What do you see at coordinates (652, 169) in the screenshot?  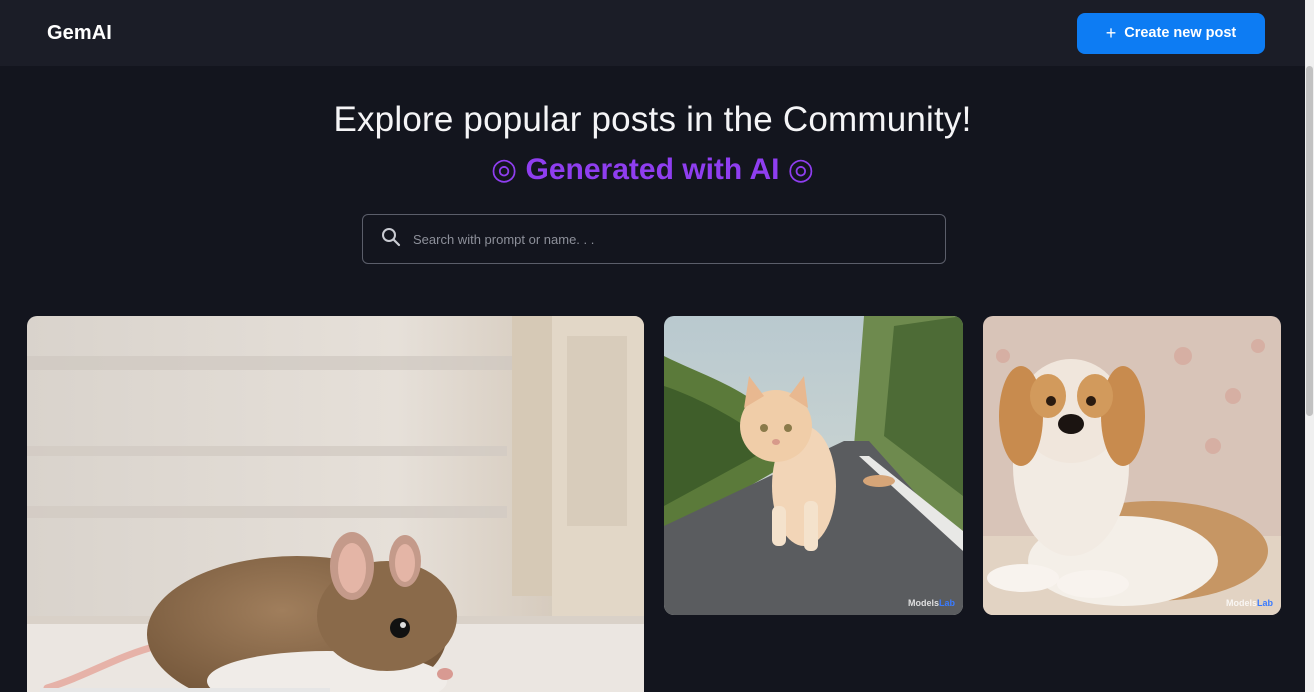 I see `page-subtitle: ◎ Generated with AI ◎` at bounding box center [652, 169].